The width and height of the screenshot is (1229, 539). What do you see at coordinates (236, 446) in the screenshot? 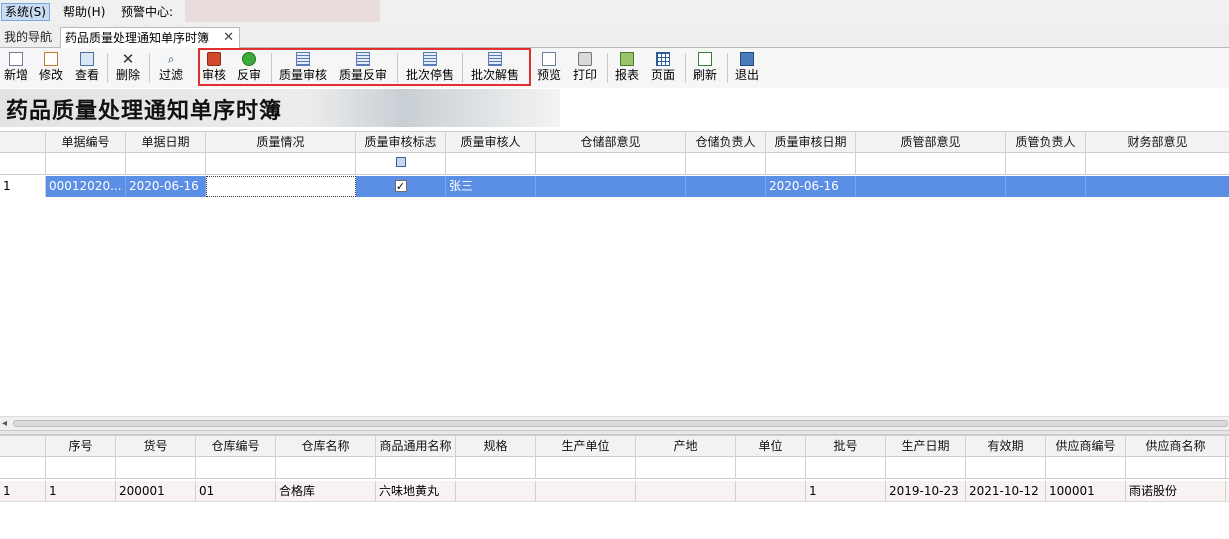
I see `column-header: 仓库编号` at bounding box center [236, 446].